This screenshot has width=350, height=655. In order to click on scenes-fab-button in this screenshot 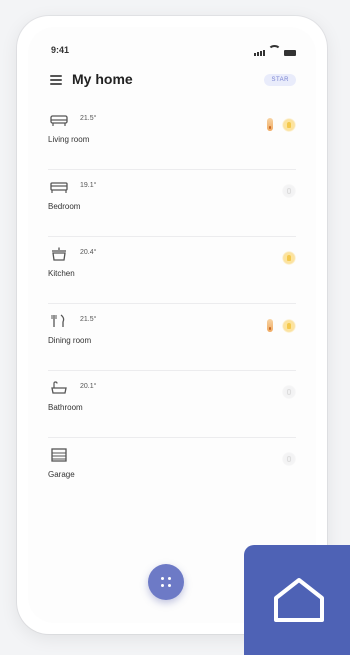, I will do `click(166, 582)`.